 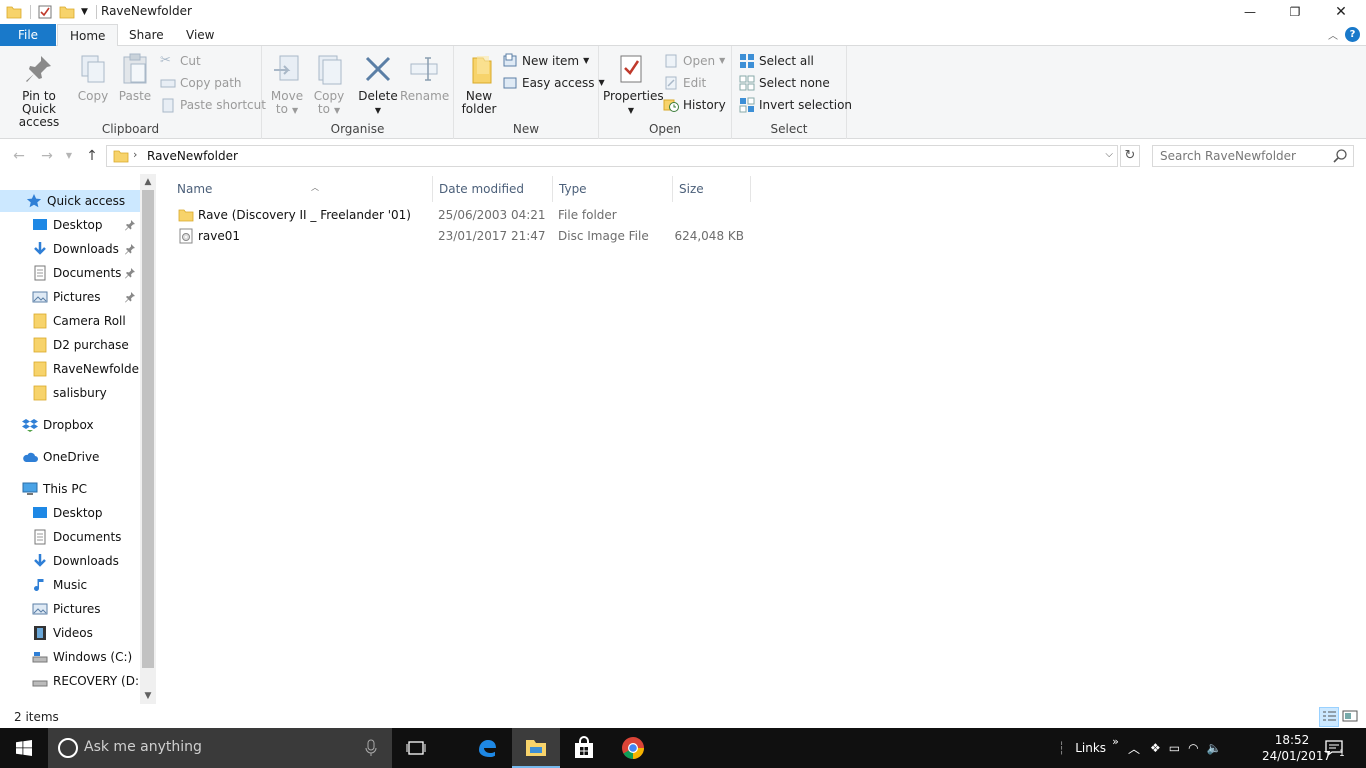 What do you see at coordinates (1130, 156) in the screenshot?
I see `refresh-button: ↻` at bounding box center [1130, 156].